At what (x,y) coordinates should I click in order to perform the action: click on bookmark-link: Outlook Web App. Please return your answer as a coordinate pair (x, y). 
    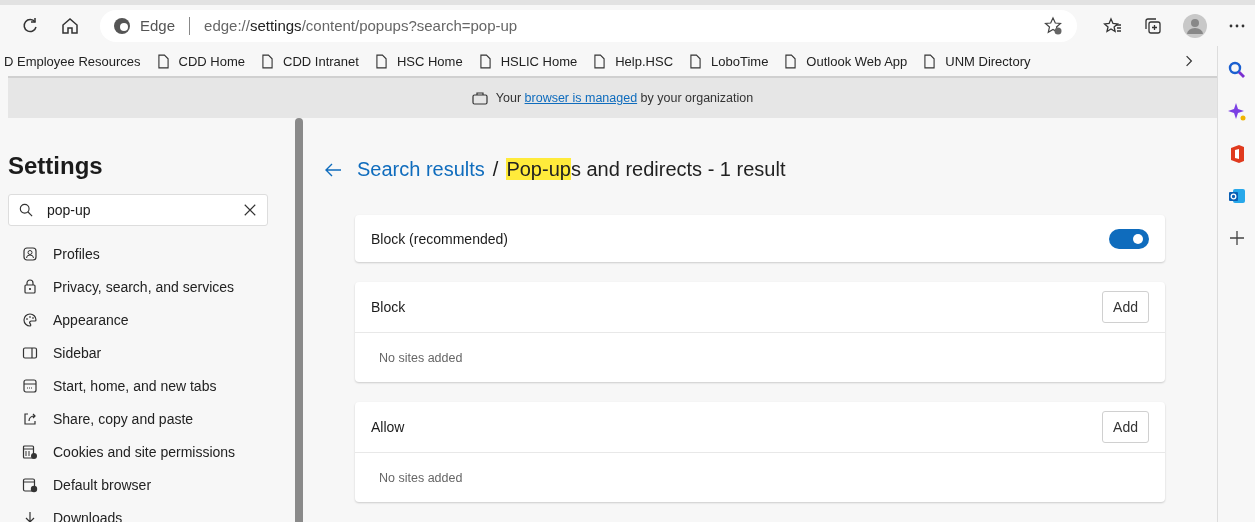
    Looking at the image, I should click on (846, 61).